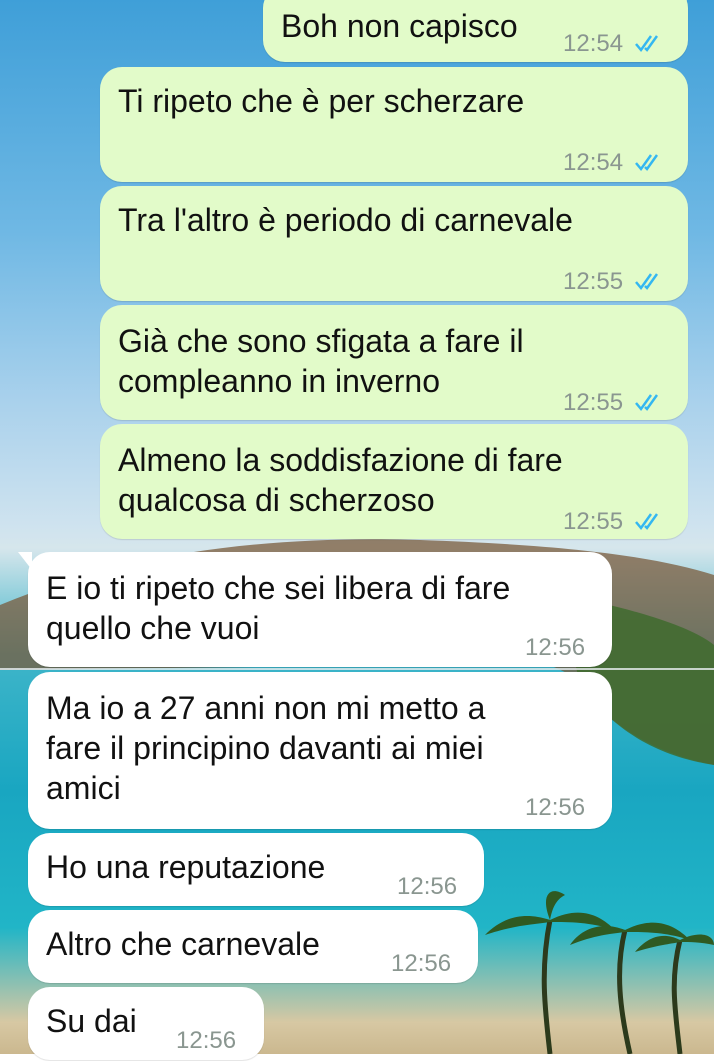 The width and height of the screenshot is (714, 1061). What do you see at coordinates (399, 26) in the screenshot?
I see `message-text: Boh non capisco` at bounding box center [399, 26].